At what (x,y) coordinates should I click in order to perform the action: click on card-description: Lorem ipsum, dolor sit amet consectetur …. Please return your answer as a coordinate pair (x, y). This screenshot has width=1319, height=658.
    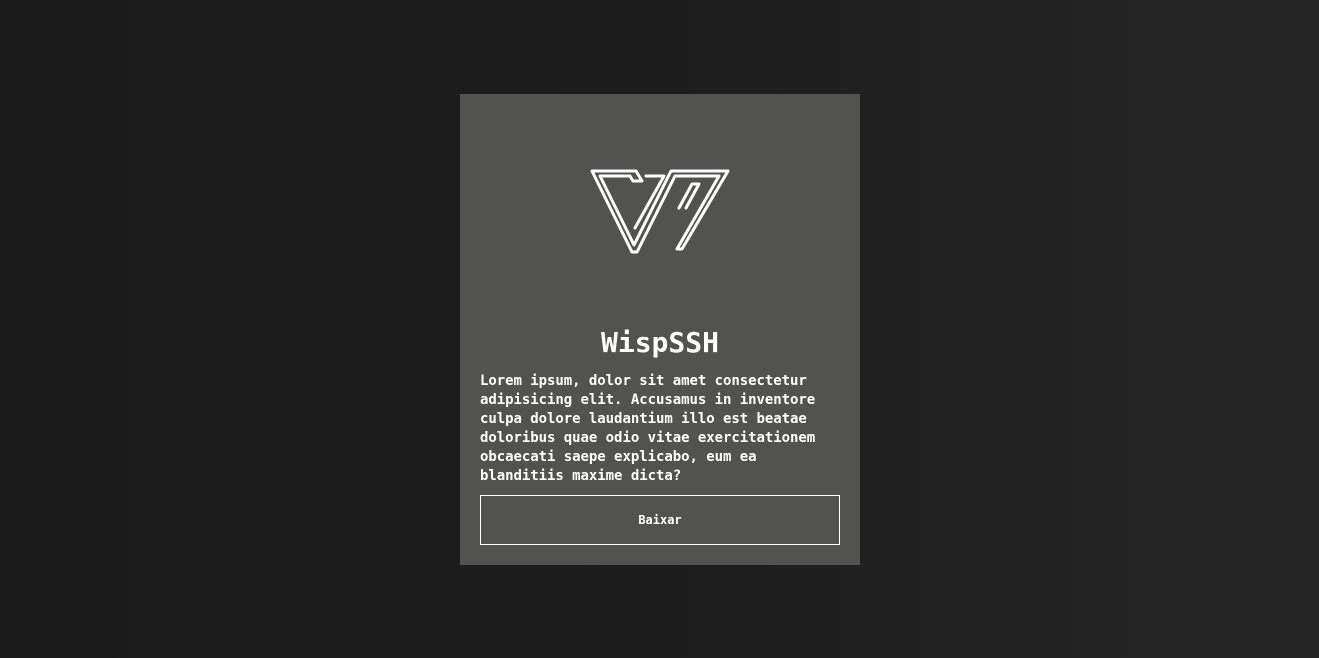
    Looking at the image, I should click on (648, 428).